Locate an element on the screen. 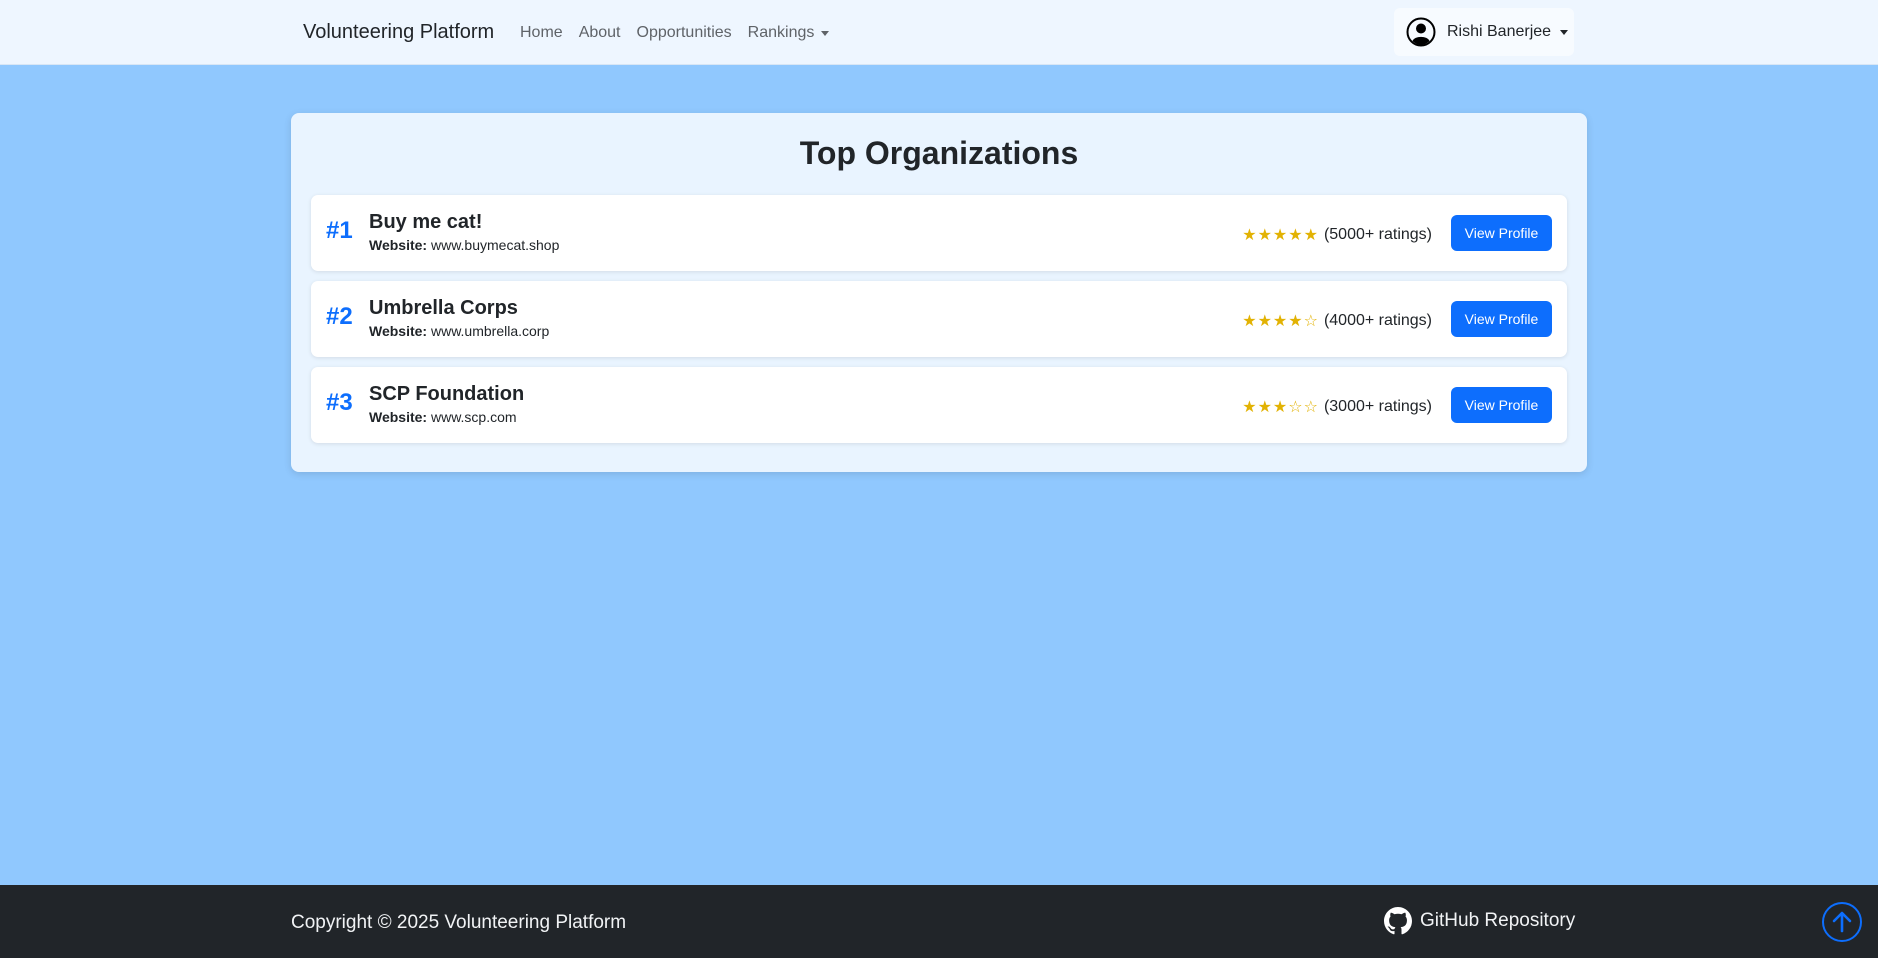  github-repository-link: GitHub Repository is located at coordinates (1479, 921).